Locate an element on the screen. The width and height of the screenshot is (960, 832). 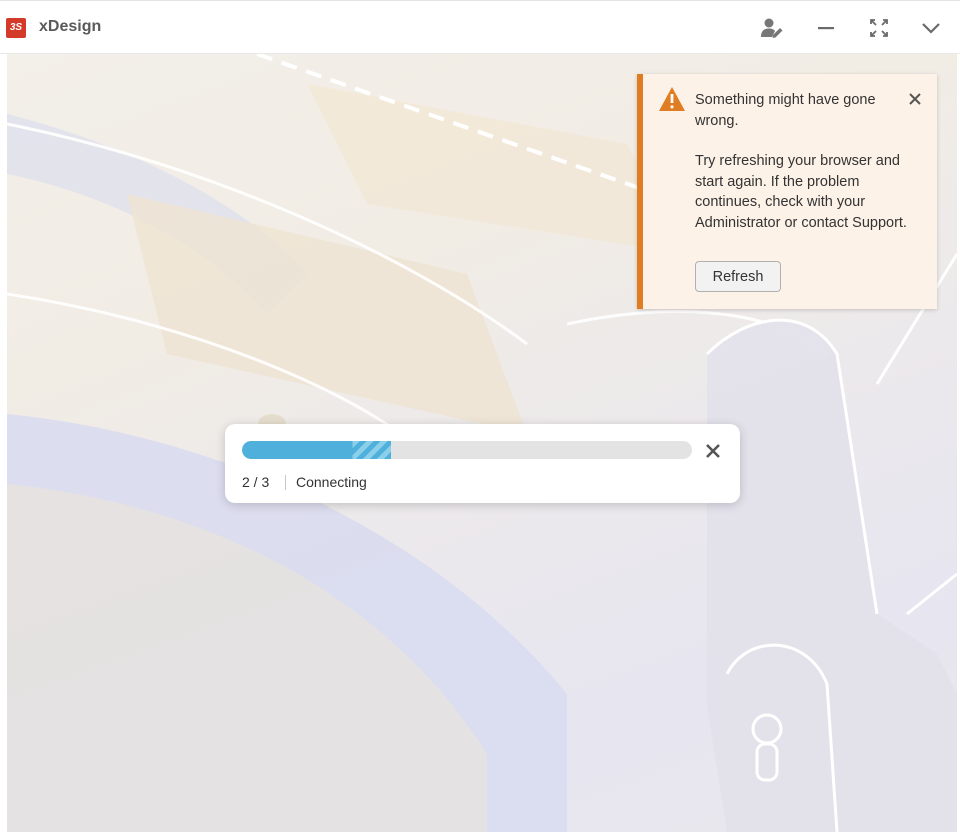
minimize-icon is located at coordinates (826, 28).